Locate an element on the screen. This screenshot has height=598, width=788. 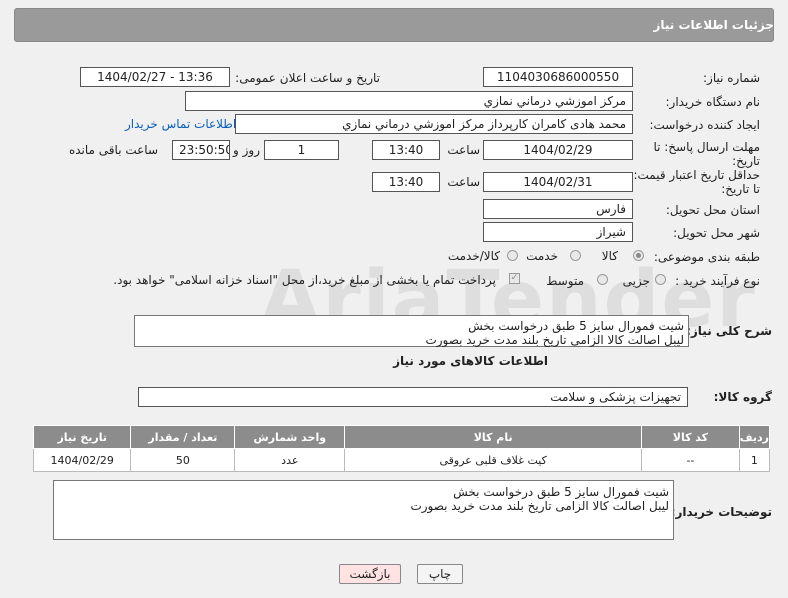
back-button: بازگشت is located at coordinates (370, 574).